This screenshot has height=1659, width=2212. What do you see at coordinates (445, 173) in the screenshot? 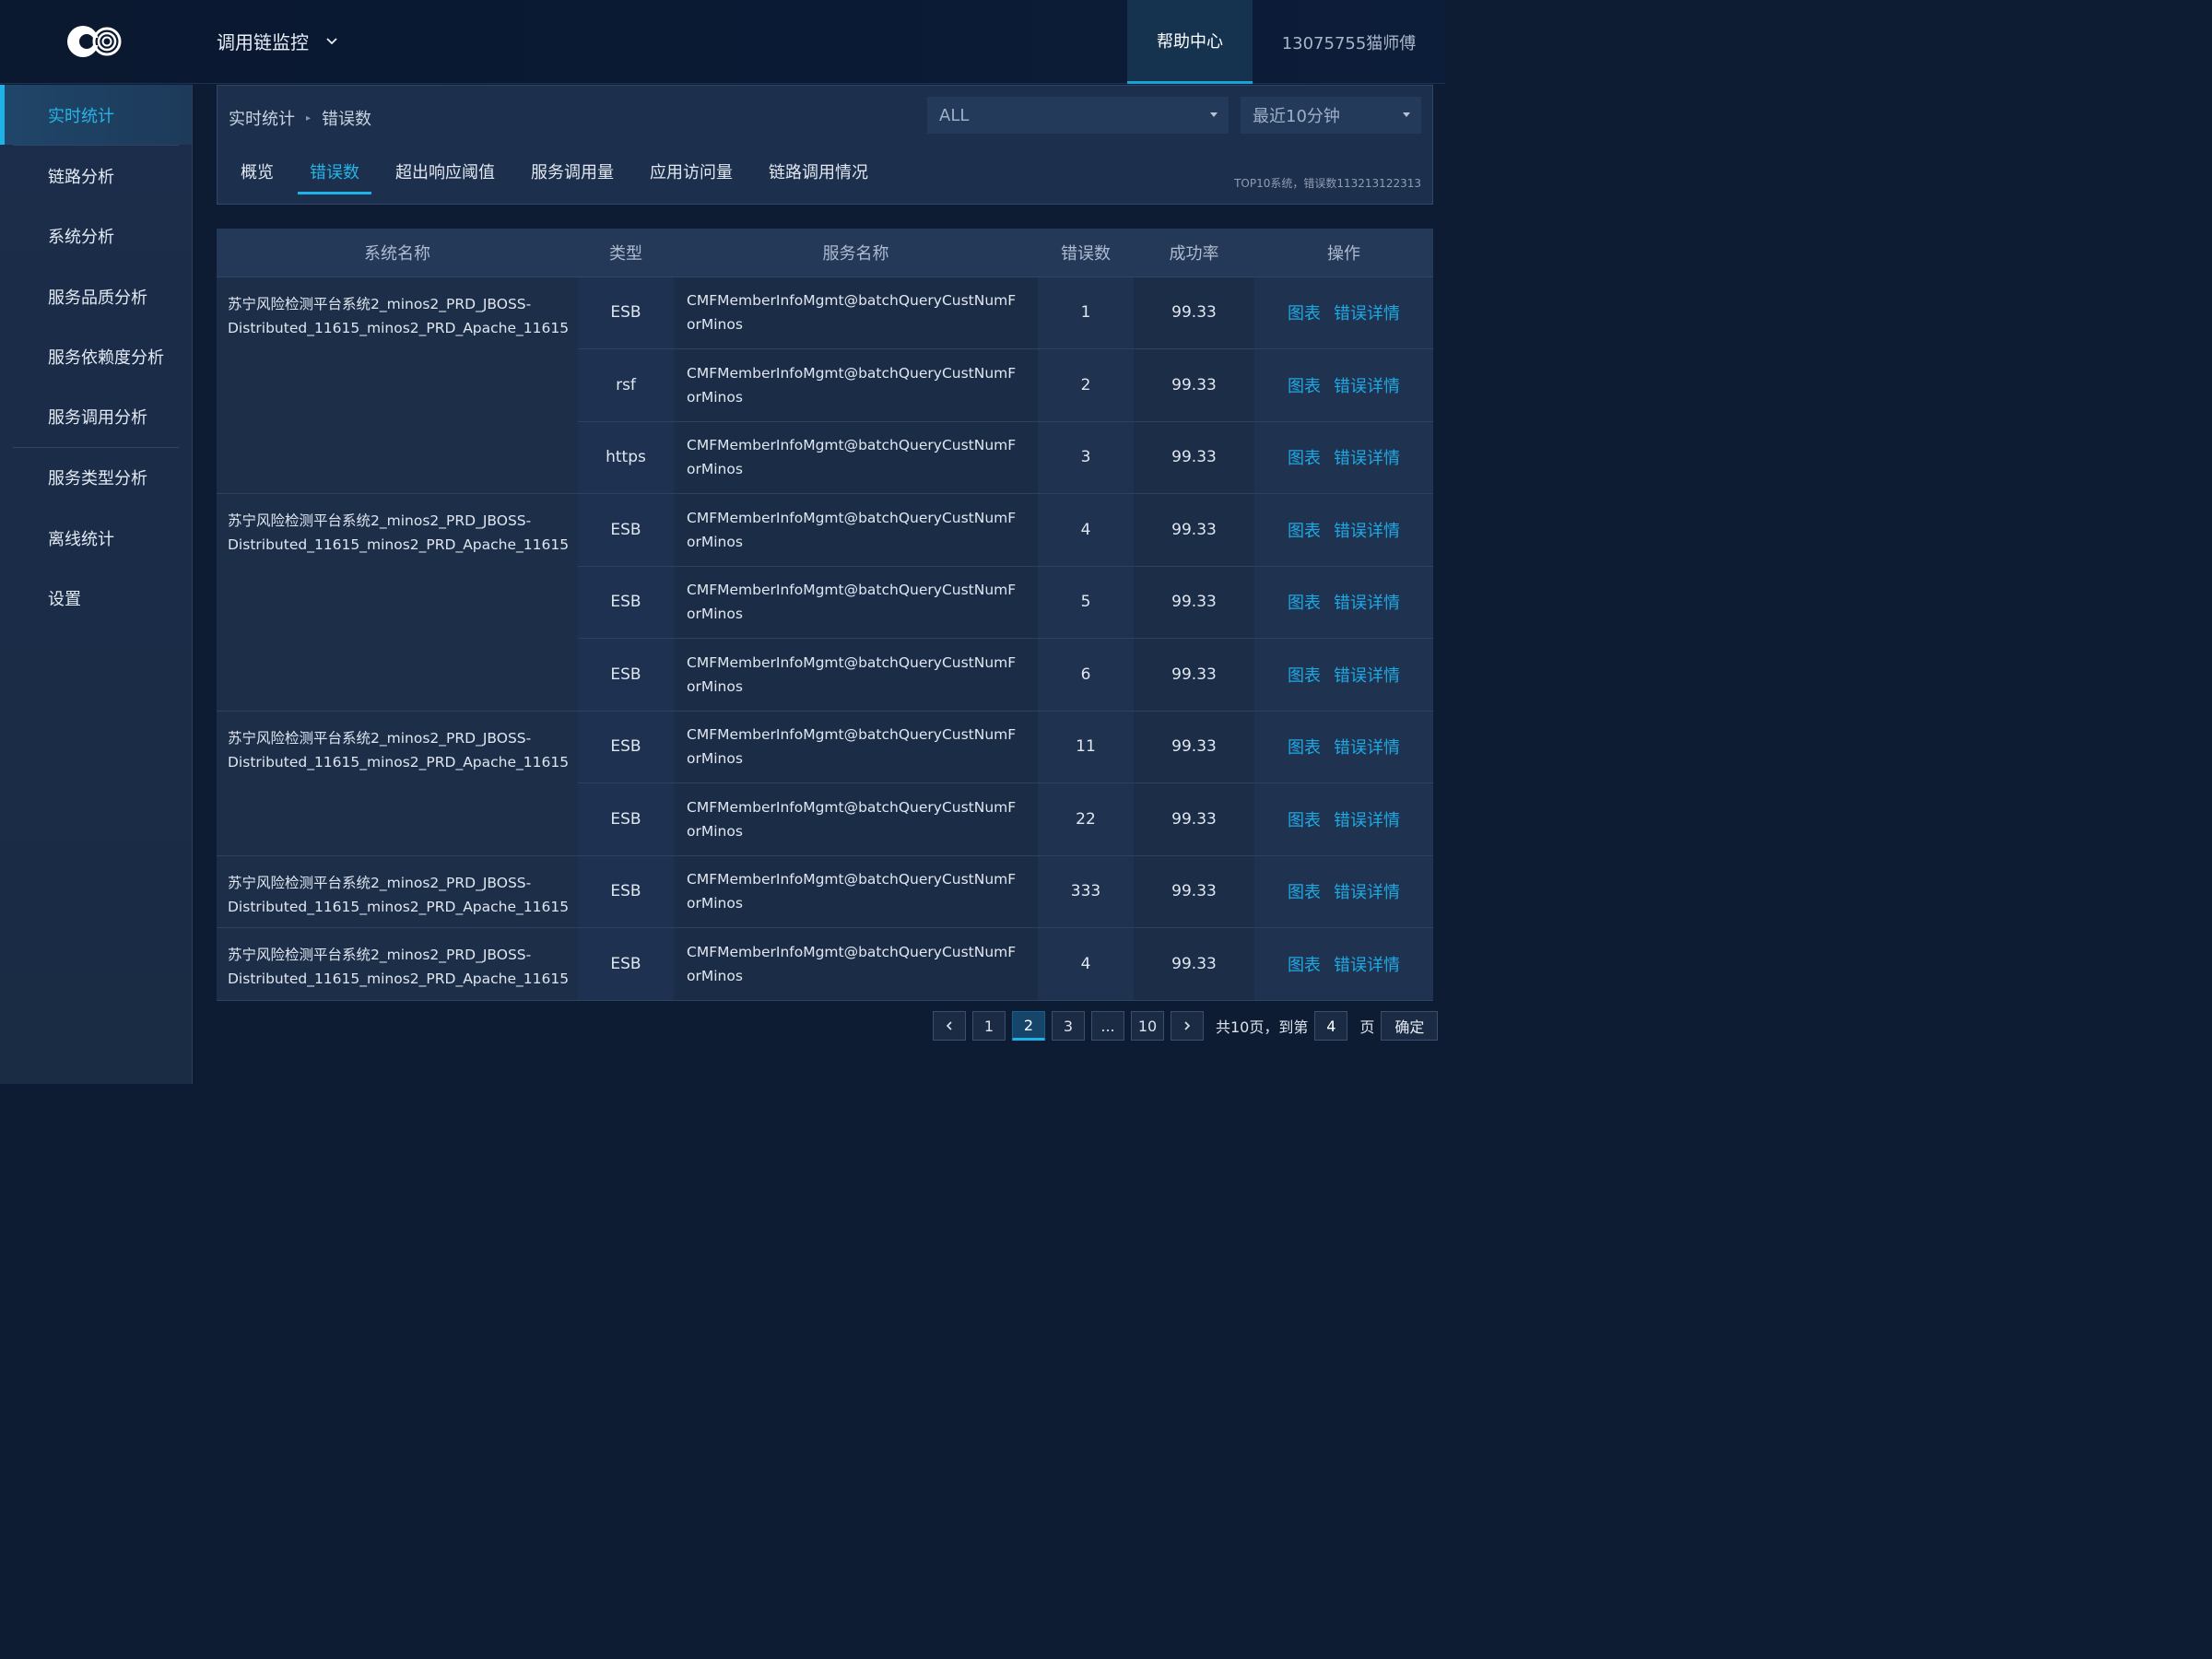
I see `tab-response-threshold: 超出响应阈值` at bounding box center [445, 173].